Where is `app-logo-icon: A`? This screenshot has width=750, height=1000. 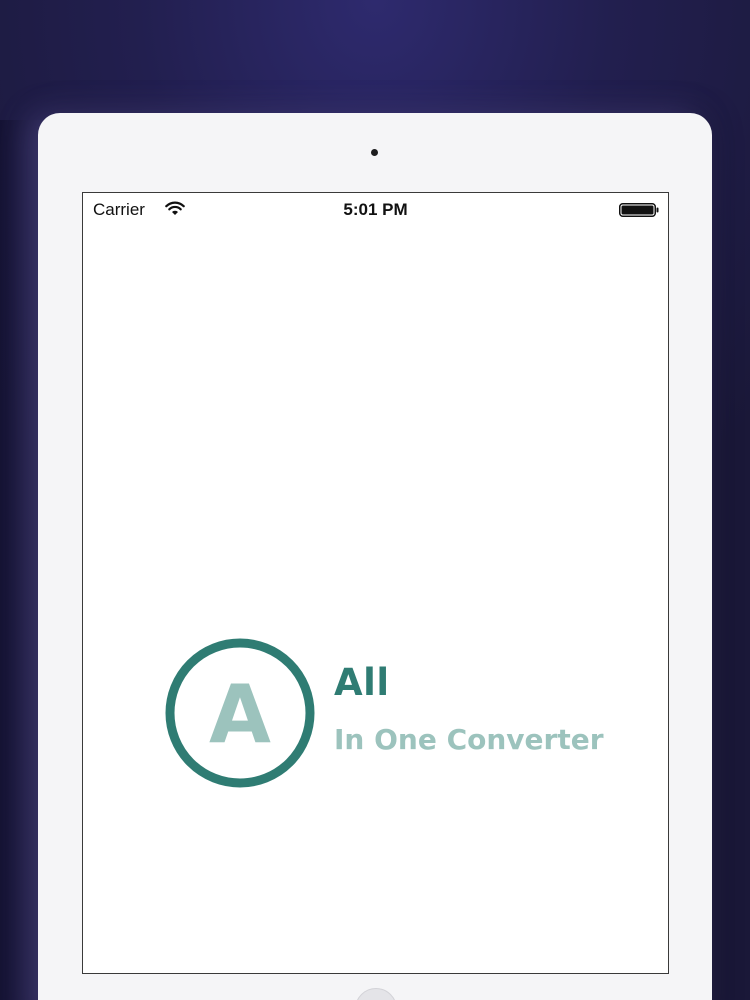
app-logo-icon: A is located at coordinates (240, 713).